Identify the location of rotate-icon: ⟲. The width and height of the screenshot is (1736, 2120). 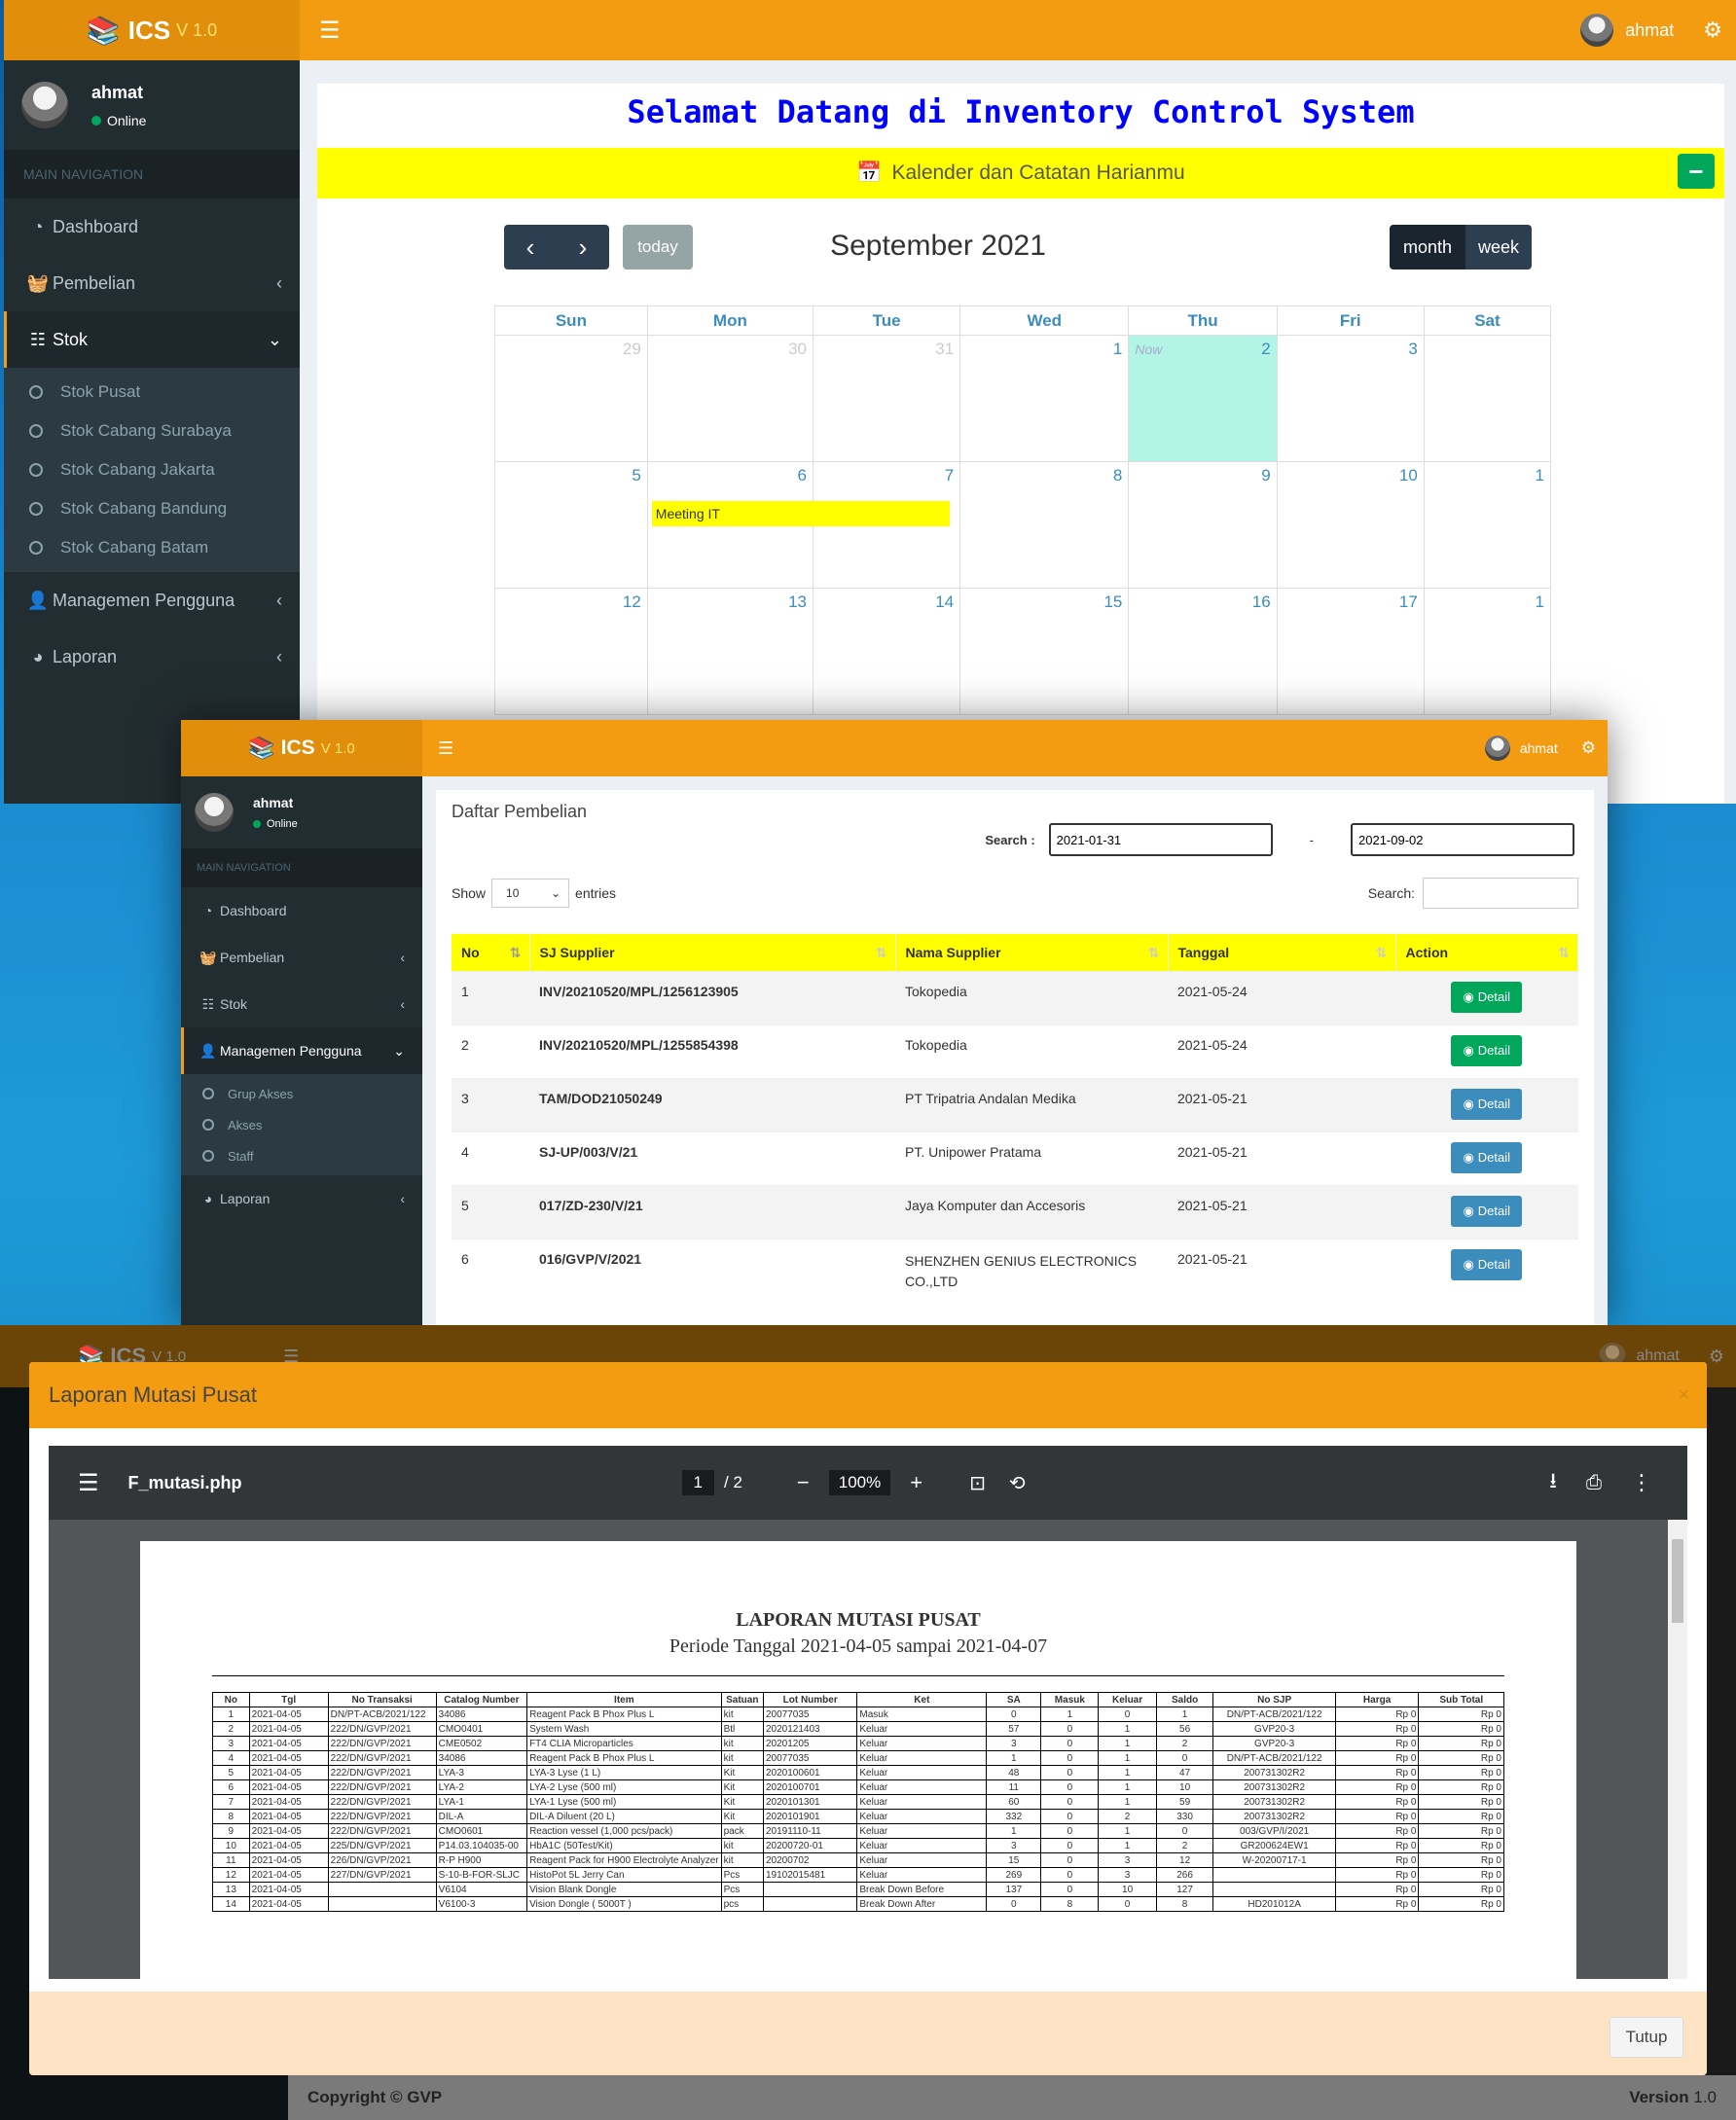
(1018, 1483).